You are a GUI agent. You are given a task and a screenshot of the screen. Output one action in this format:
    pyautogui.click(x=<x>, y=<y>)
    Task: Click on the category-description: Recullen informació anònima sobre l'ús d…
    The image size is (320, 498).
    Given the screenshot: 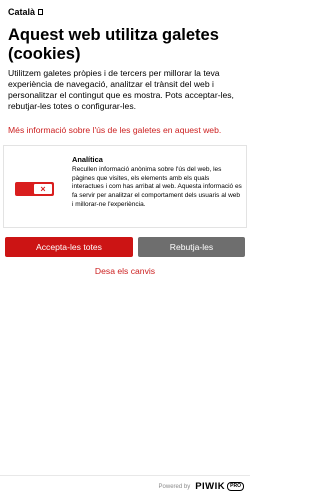 What is the action you would take?
    pyautogui.click(x=157, y=187)
    